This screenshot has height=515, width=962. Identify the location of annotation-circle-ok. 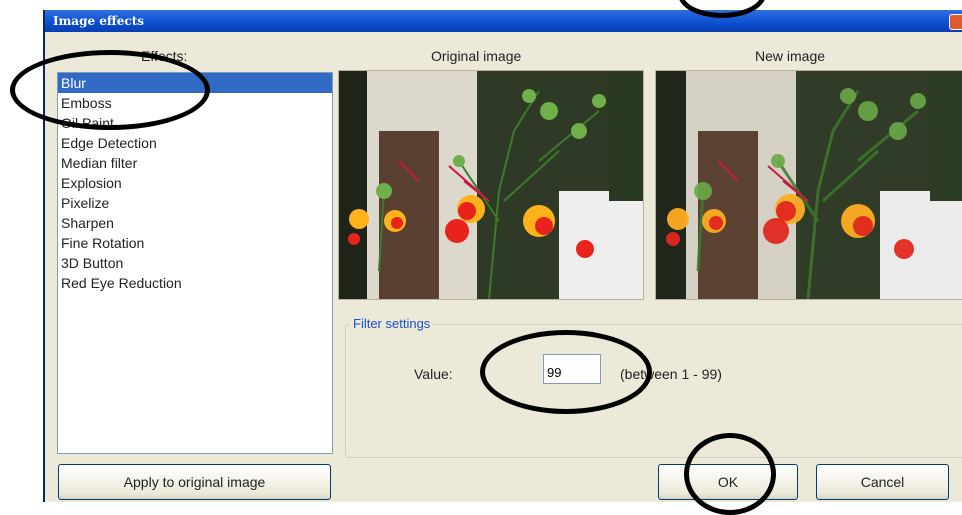
(730, 474).